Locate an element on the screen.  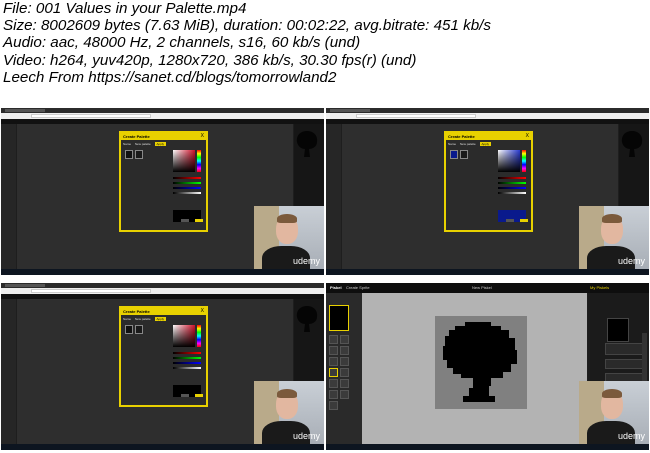
stroke-tool-icon is located at coordinates (344, 339).